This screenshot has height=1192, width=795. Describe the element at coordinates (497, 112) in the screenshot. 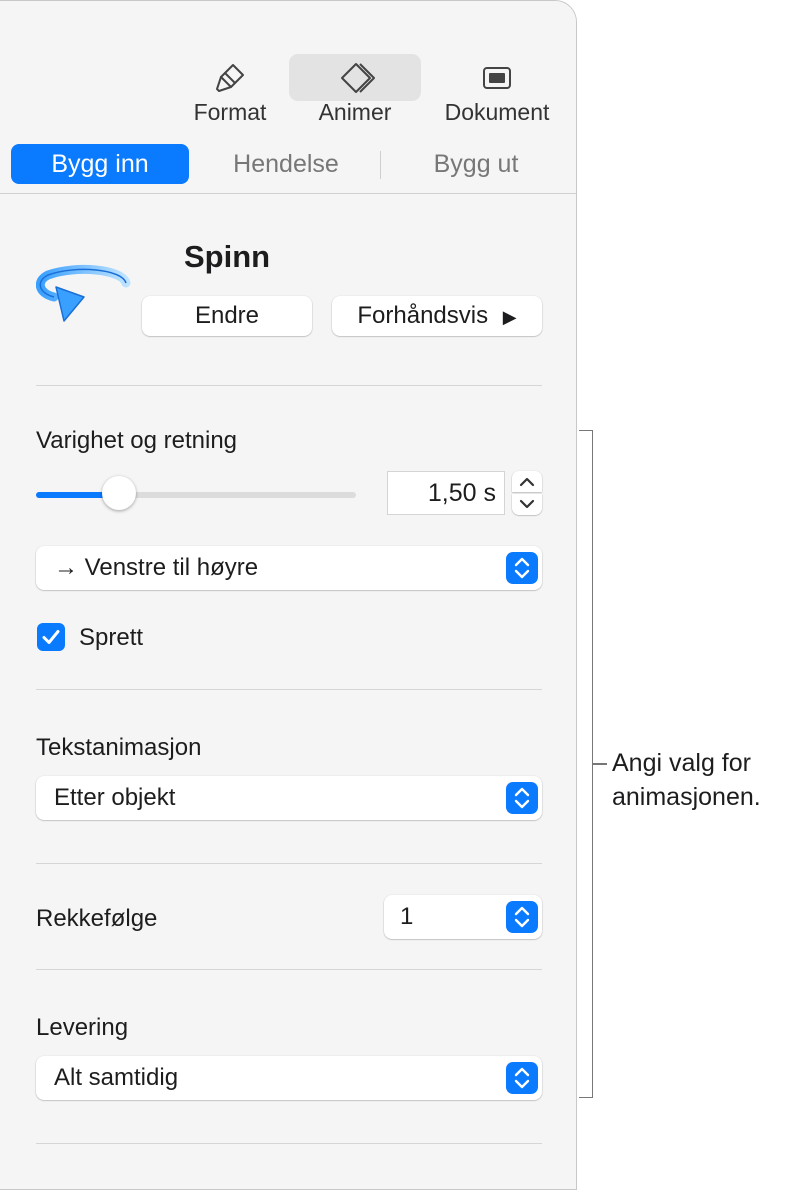

I see `document-label: Dokument` at that location.